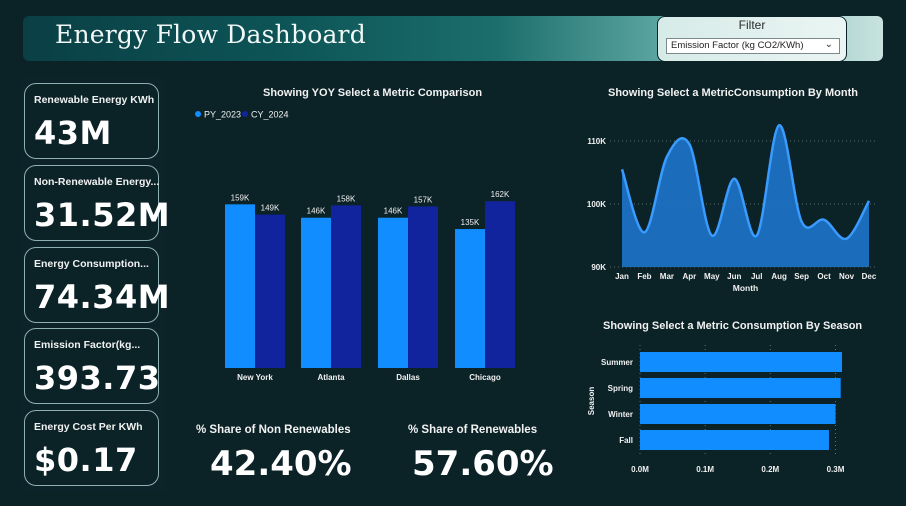 The width and height of the screenshot is (906, 506). What do you see at coordinates (734, 440) in the screenshot?
I see `bar-fall` at bounding box center [734, 440].